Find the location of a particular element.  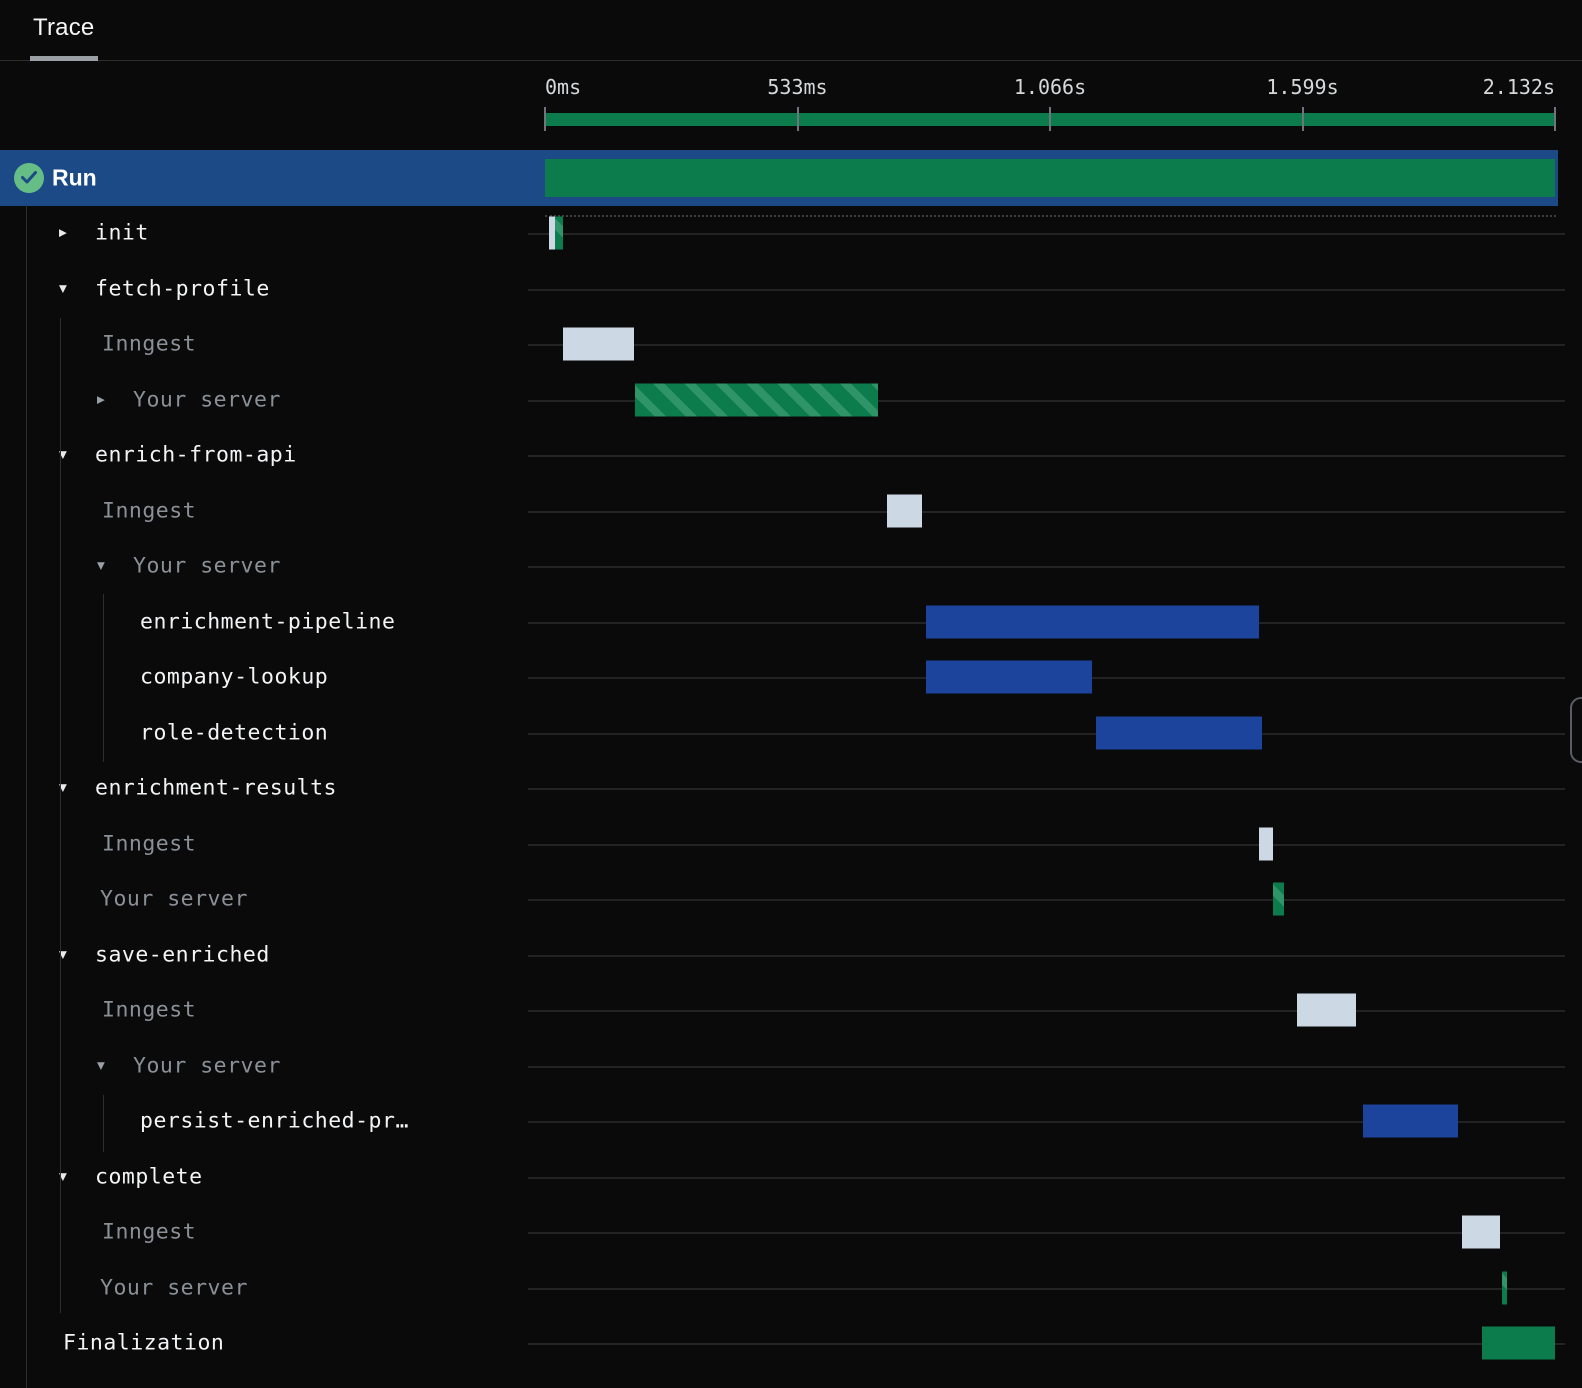

span-name: fetch-profile is located at coordinates (182, 289).